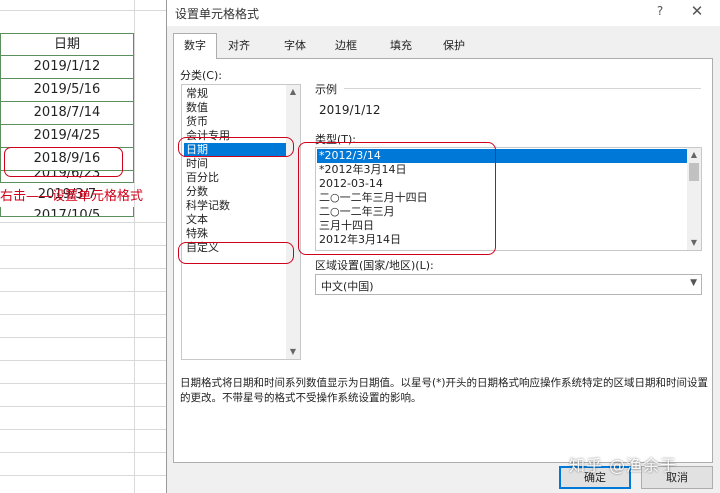 This screenshot has height=493, width=720. I want to click on category-item-percentage: 百分比, so click(234, 178).